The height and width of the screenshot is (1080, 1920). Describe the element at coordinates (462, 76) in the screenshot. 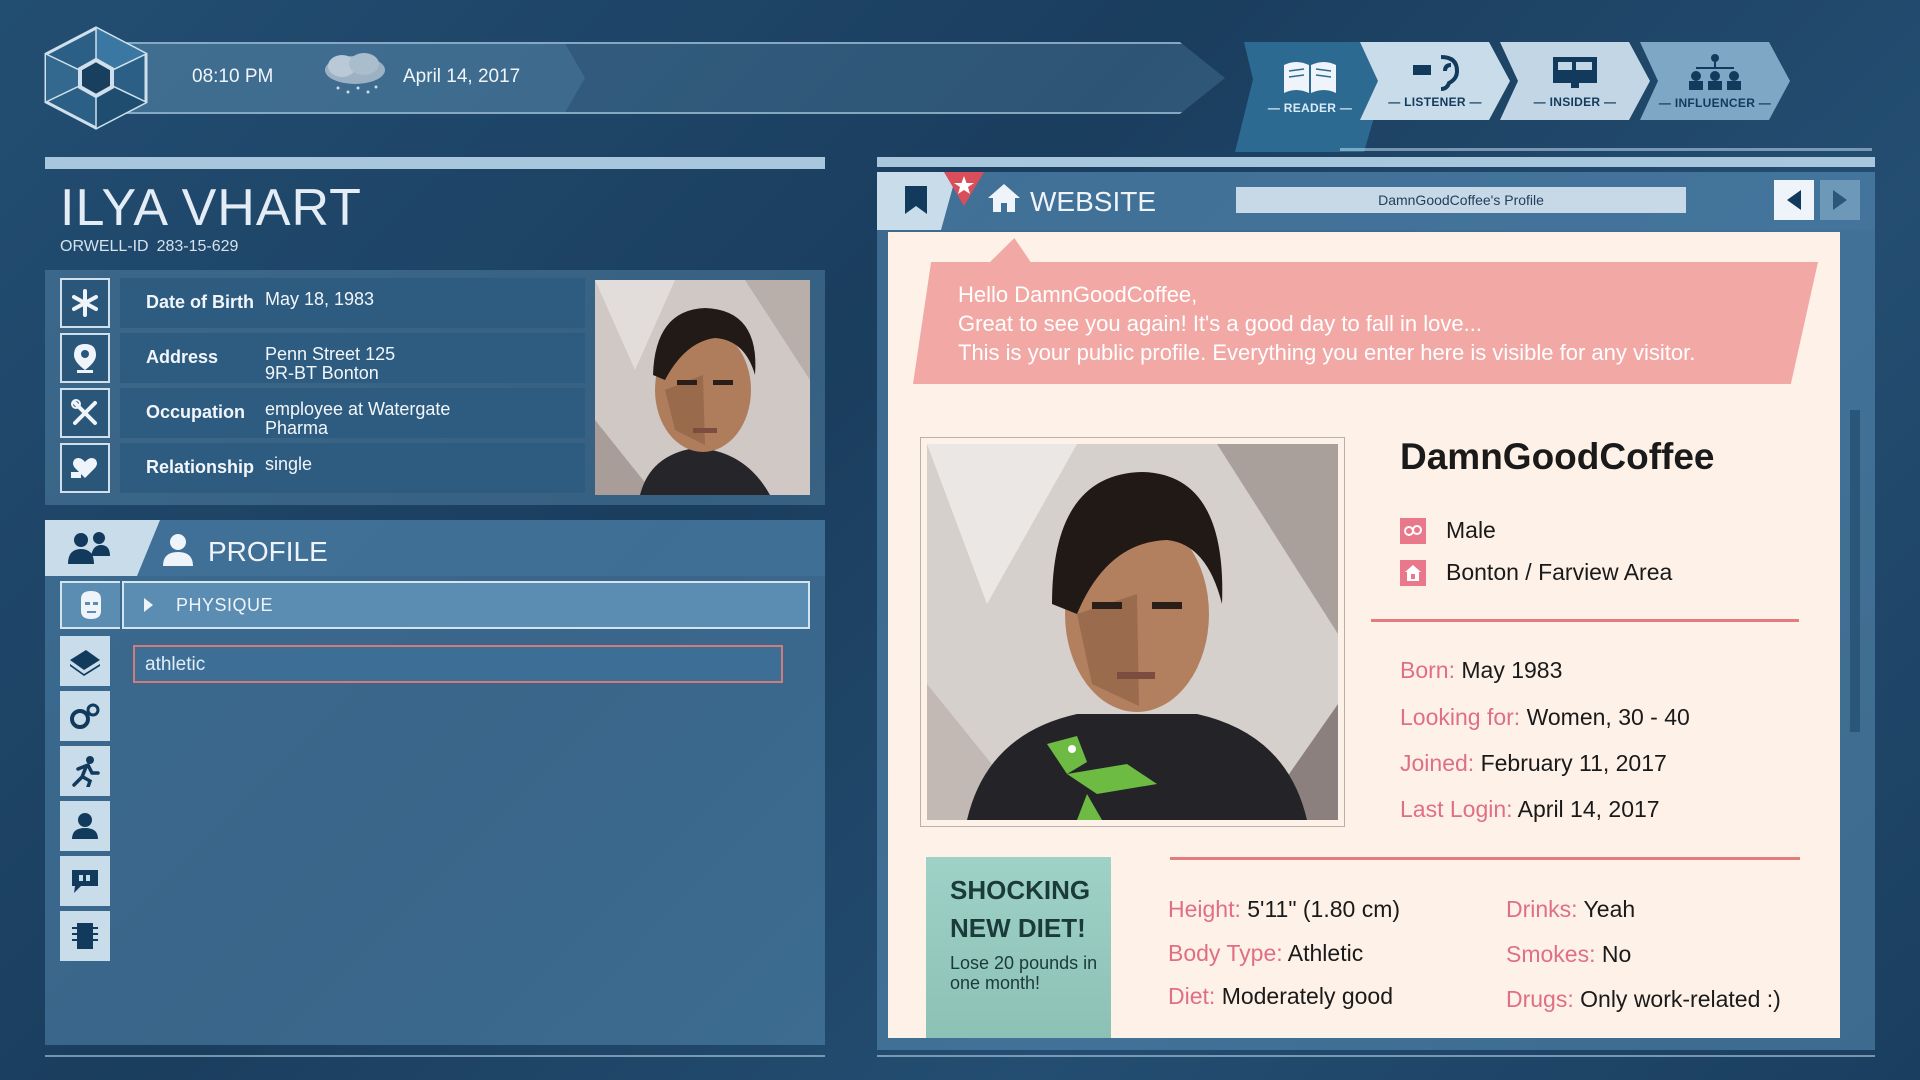

I see `current-date: April 14, 2017` at that location.